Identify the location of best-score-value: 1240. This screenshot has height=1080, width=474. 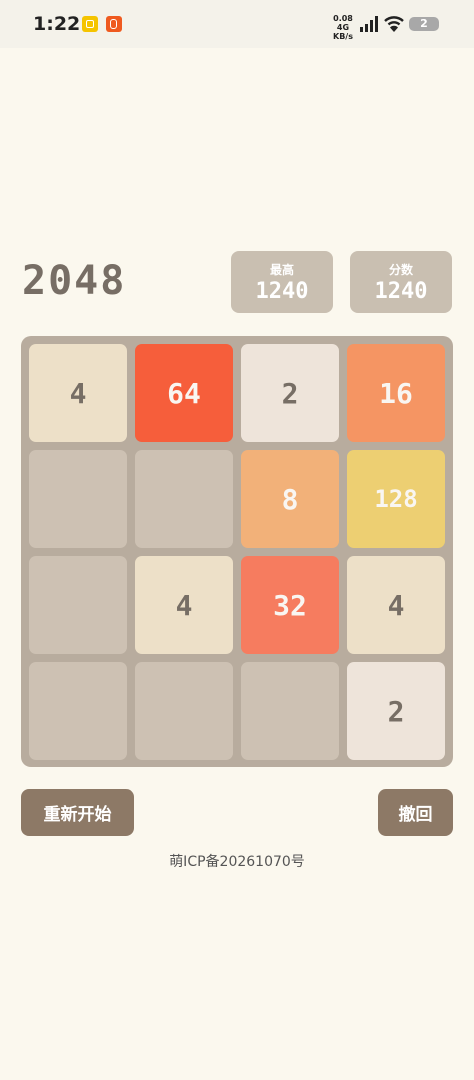
(282, 291).